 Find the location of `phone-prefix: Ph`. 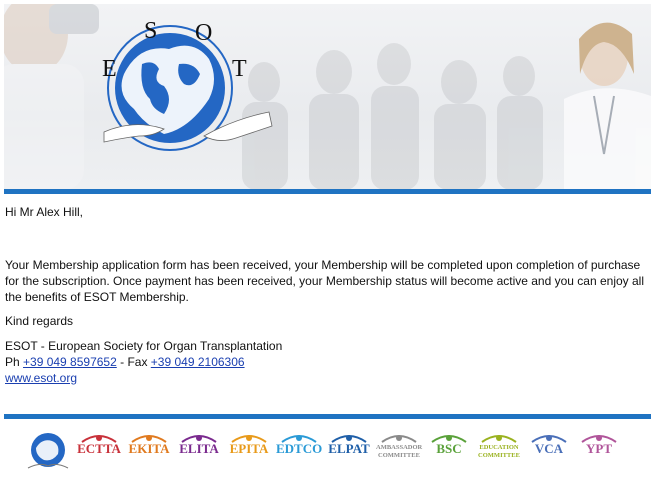

phone-prefix: Ph is located at coordinates (14, 362).